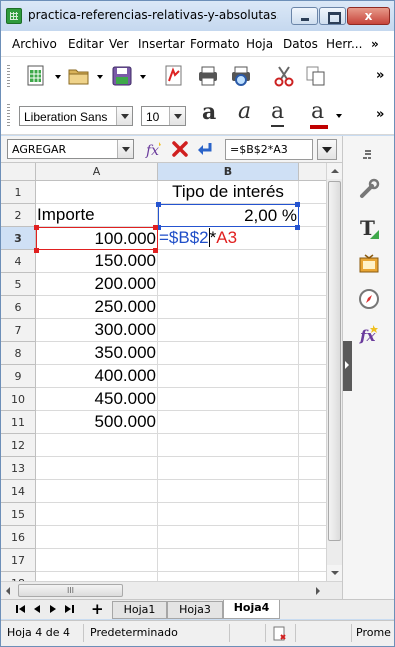  I want to click on row-header-8: 8, so click(18, 353).